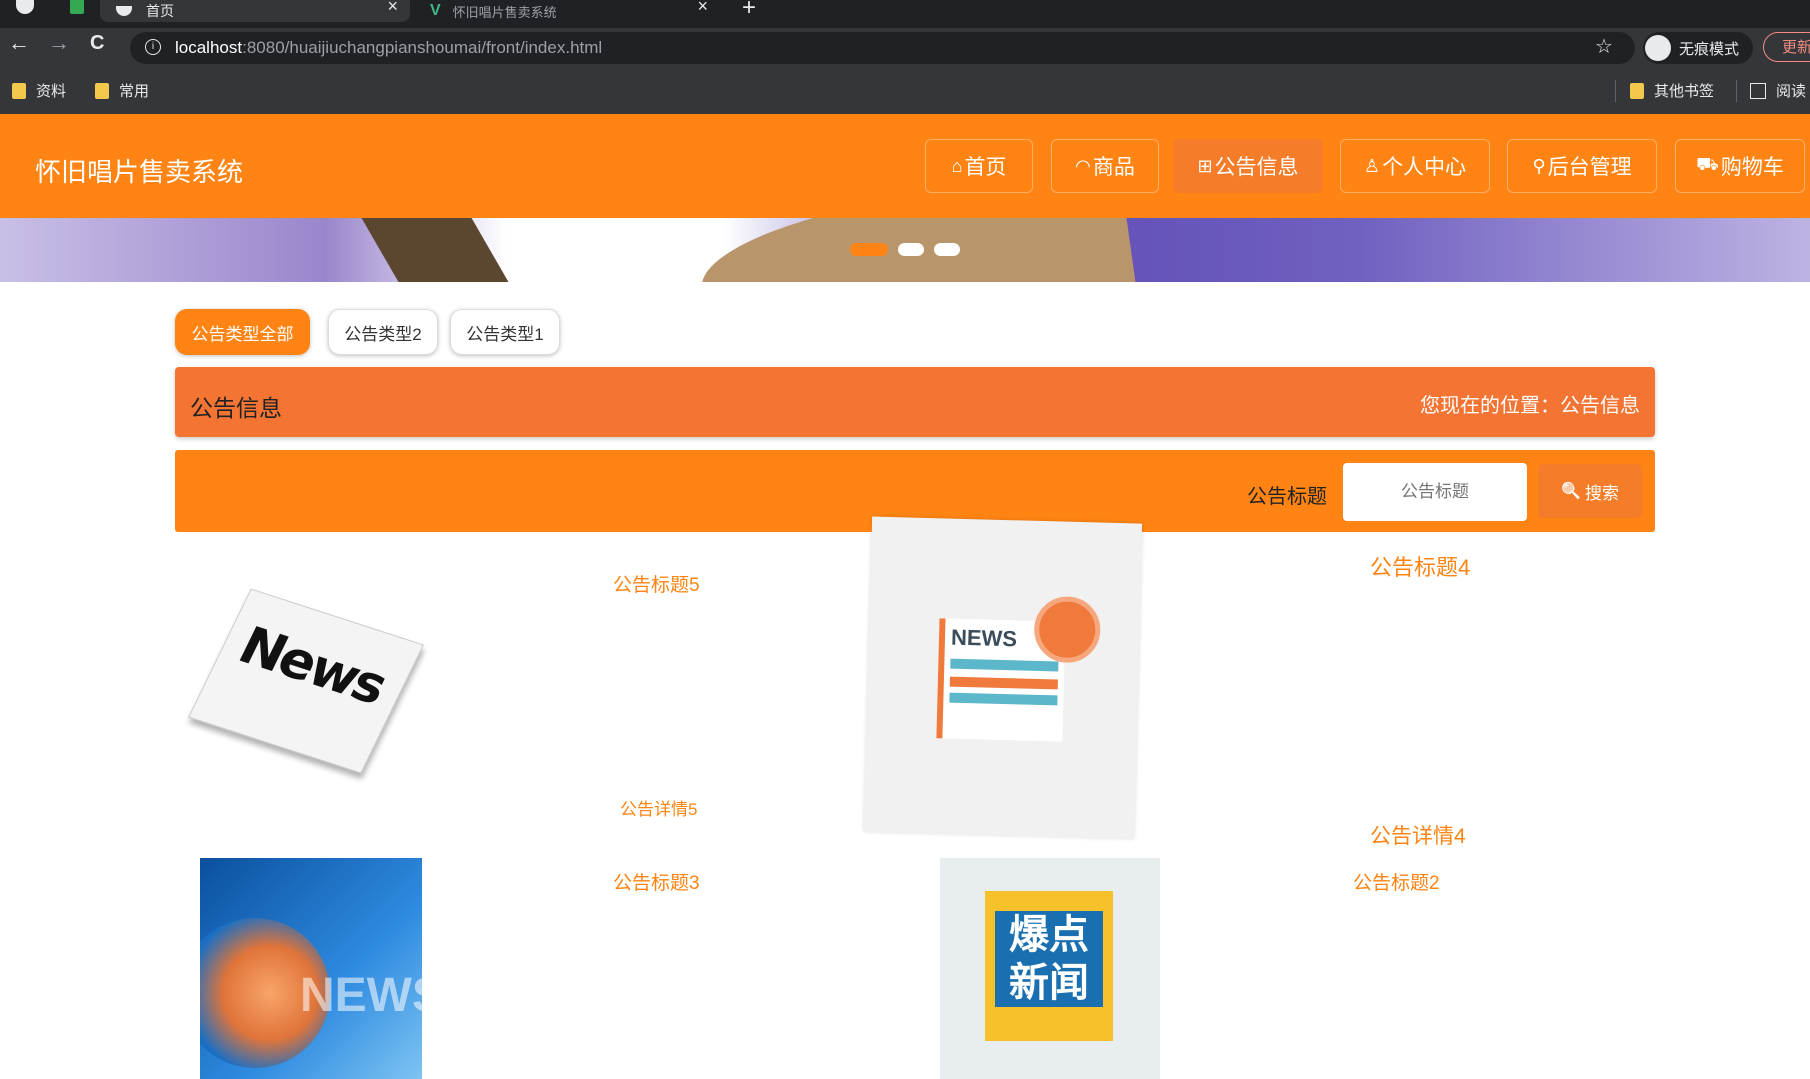  Describe the element at coordinates (1658, 48) in the screenshot. I see `incognito-icon` at that location.